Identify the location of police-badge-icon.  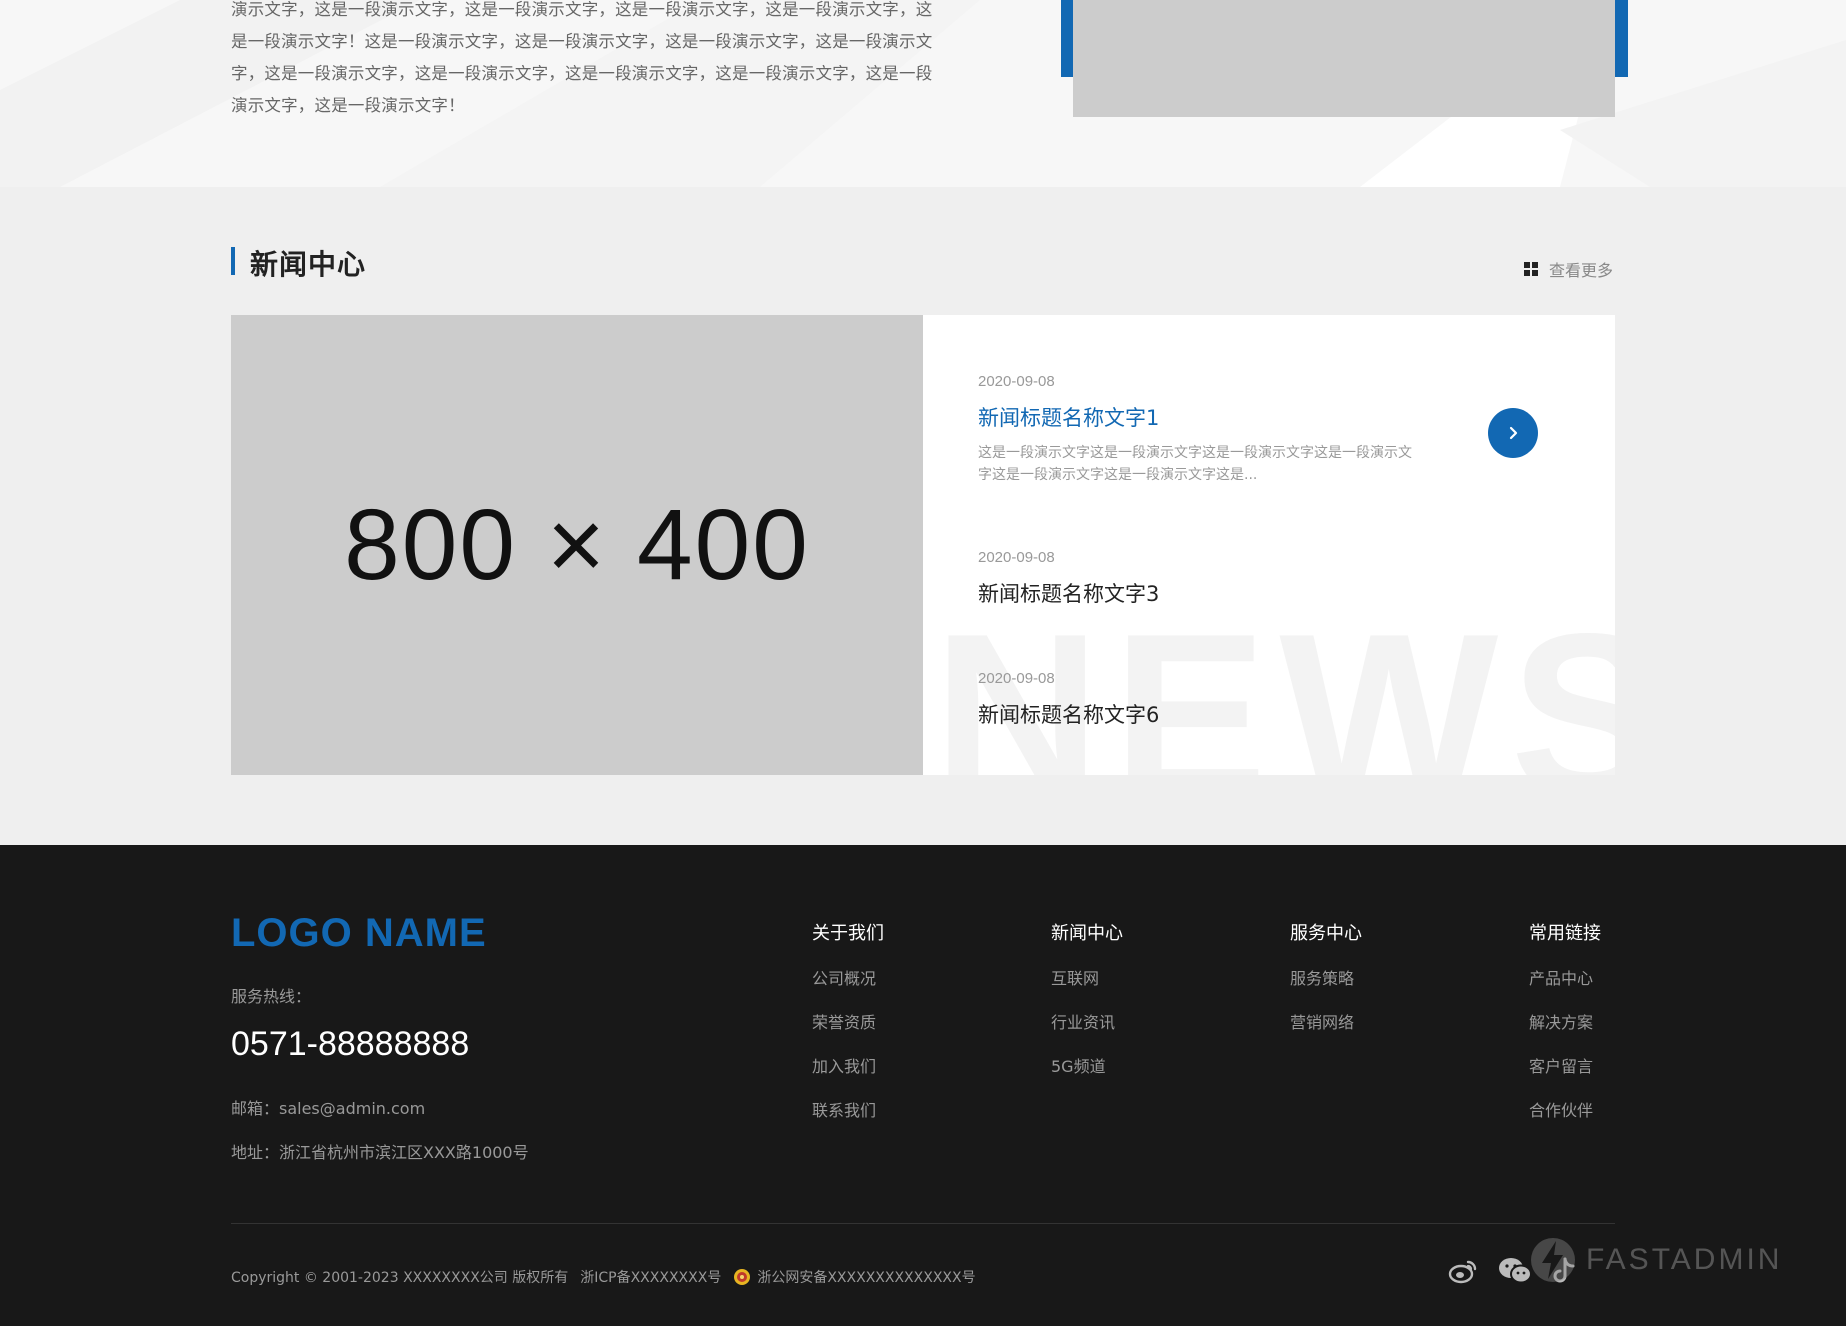
(742, 1277).